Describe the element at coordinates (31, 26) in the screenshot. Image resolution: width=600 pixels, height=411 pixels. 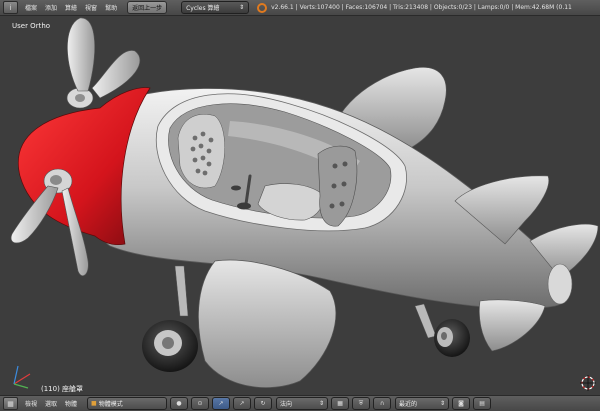
I see `view-label: User Ortho` at that location.